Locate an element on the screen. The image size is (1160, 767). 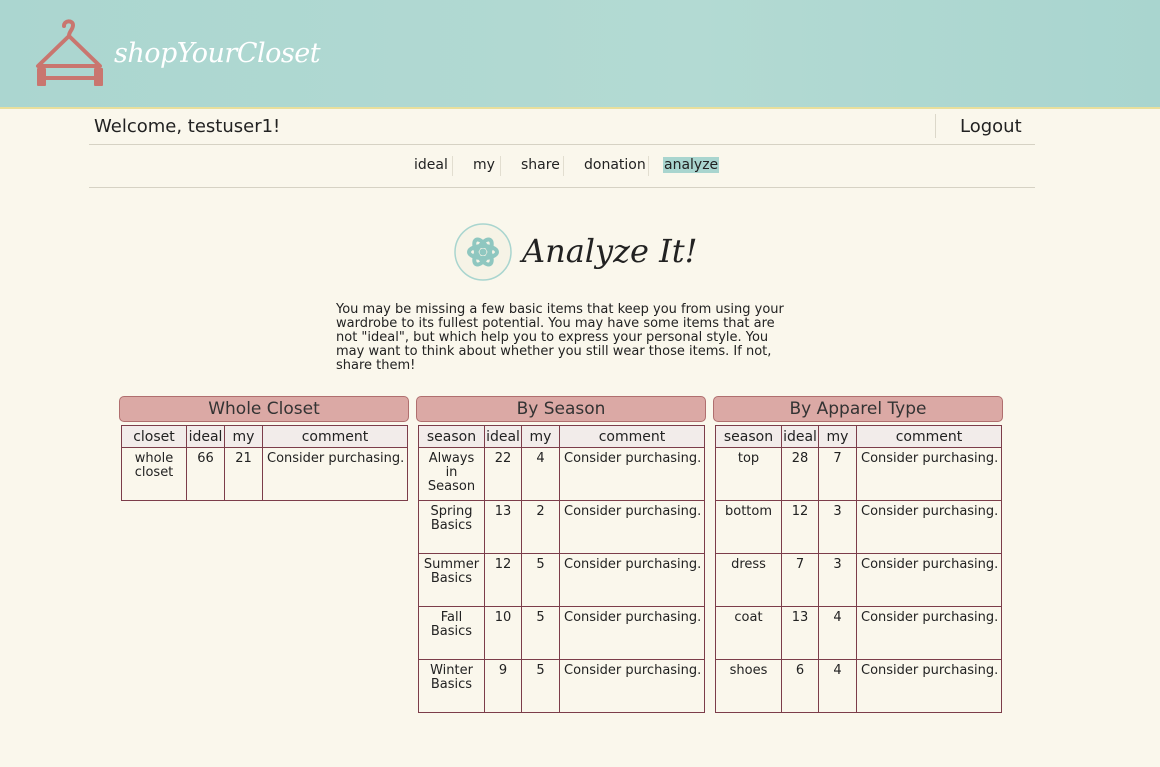
page-title: Analyze It! is located at coordinates (610, 251).